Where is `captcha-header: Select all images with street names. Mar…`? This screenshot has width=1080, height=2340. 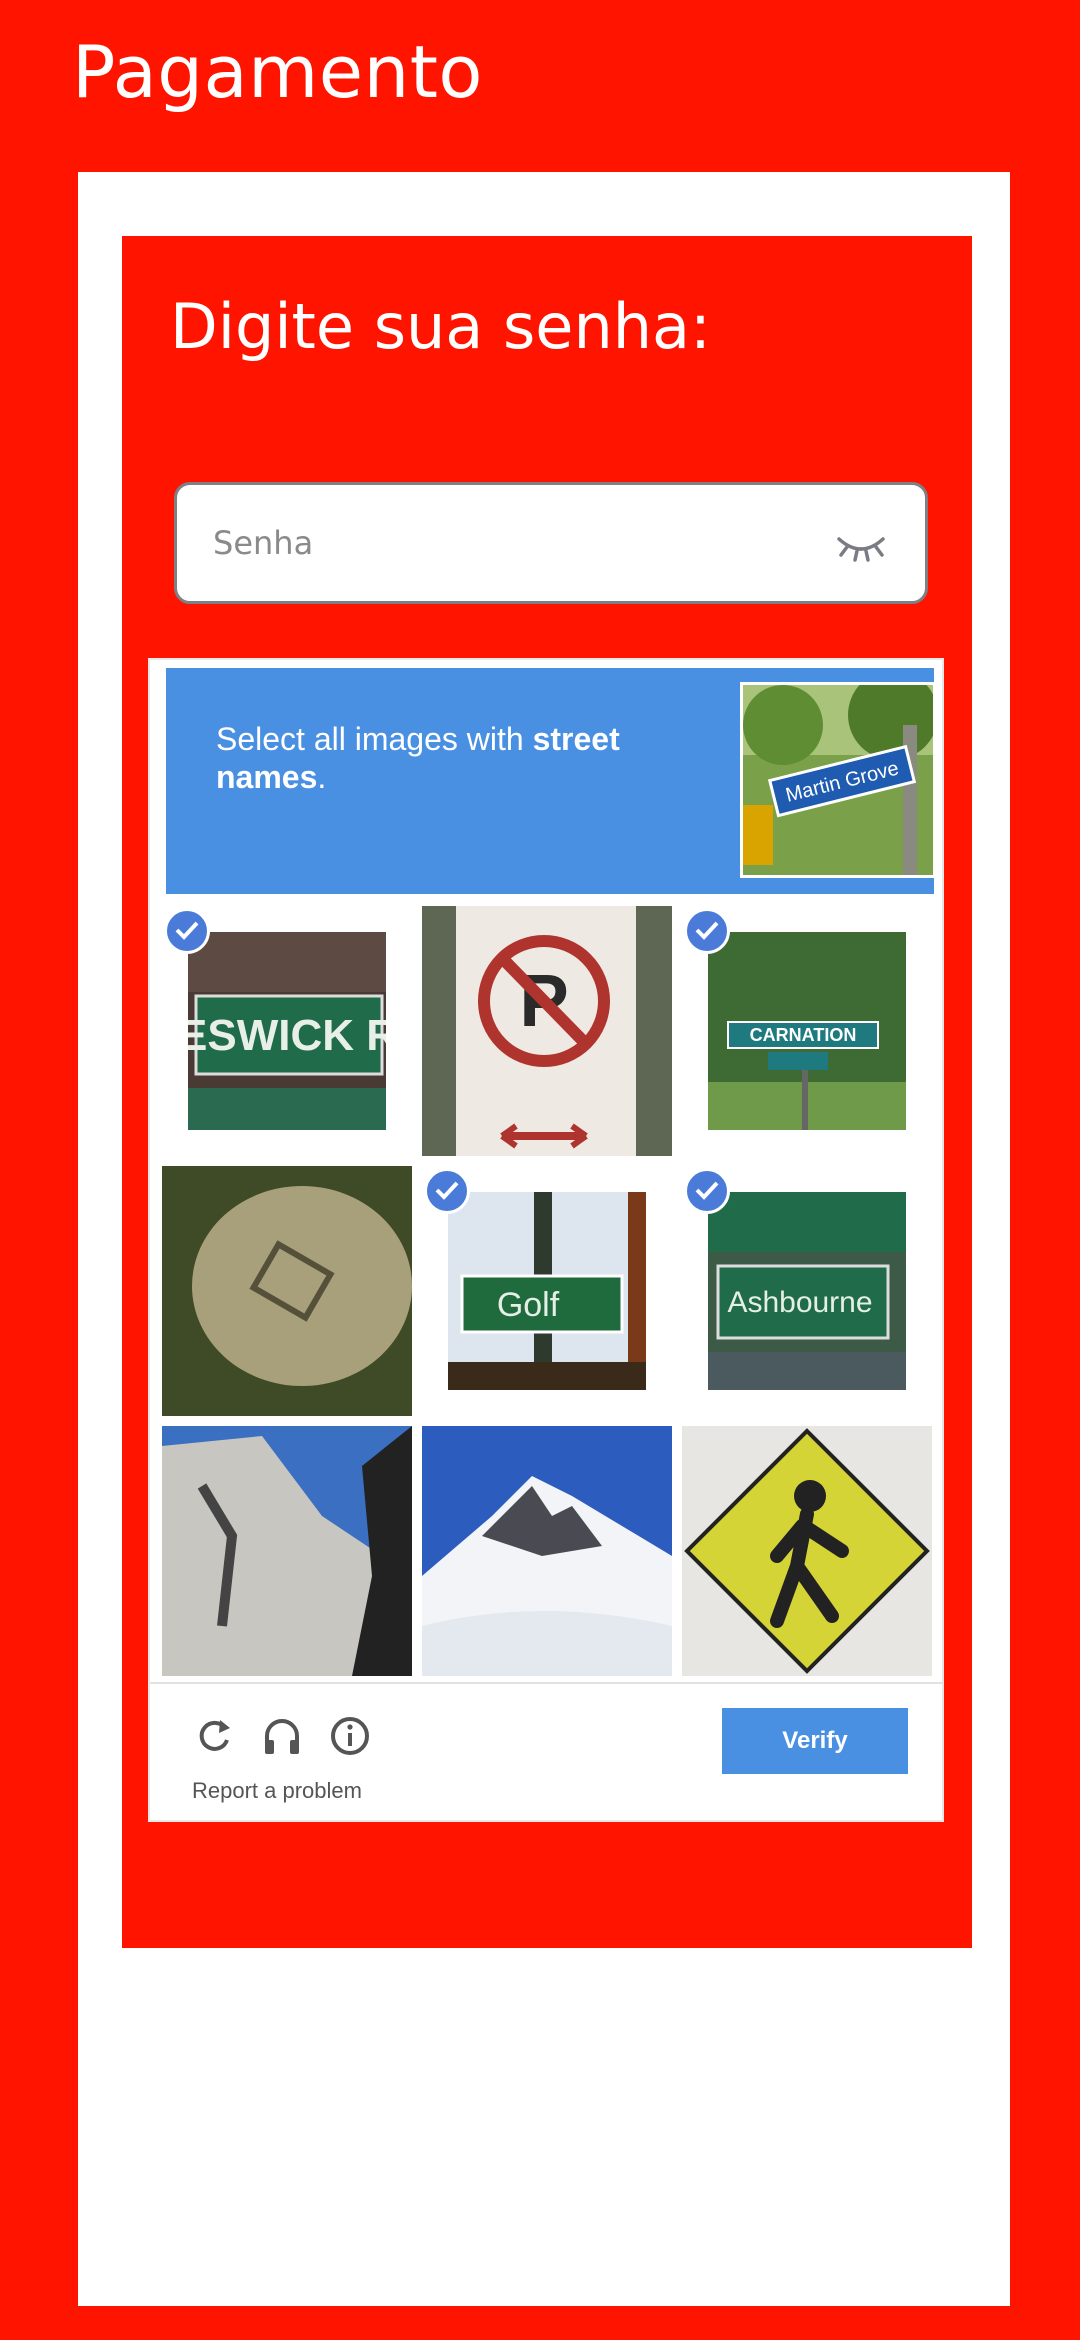
captcha-header: Select all images with street names. Mar… is located at coordinates (551, 781).